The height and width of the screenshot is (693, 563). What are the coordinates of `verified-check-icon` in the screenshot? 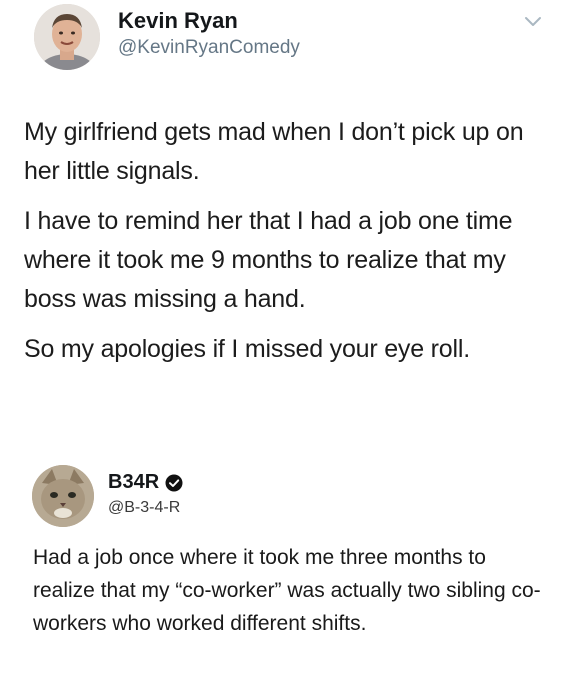 It's located at (174, 482).